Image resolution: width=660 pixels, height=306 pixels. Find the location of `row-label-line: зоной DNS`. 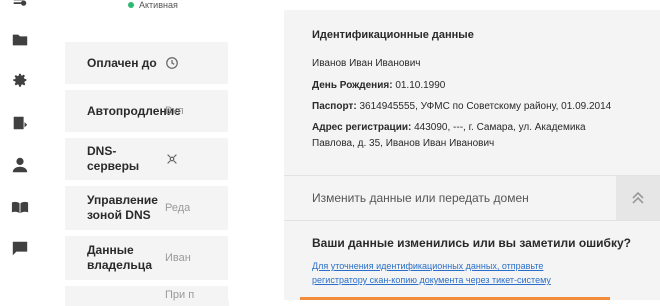

row-label-line: зоной DNS is located at coordinates (119, 215).